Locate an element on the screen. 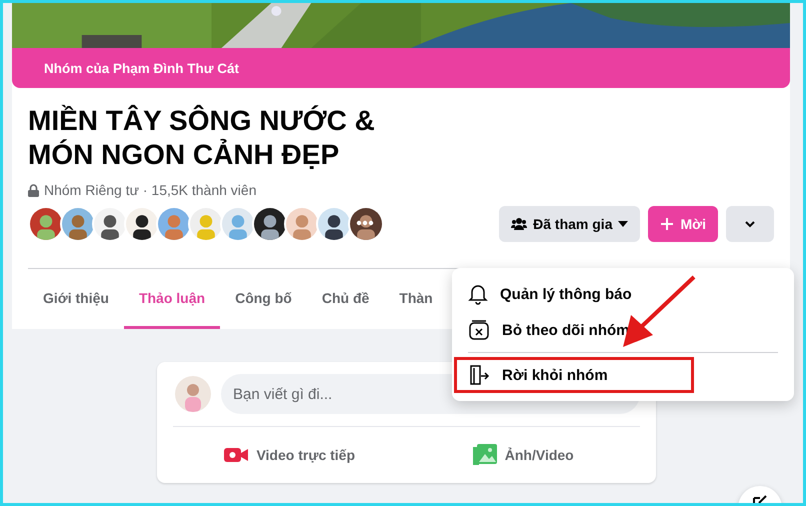  photo-video-button: Ảnh/Video is located at coordinates (539, 455).